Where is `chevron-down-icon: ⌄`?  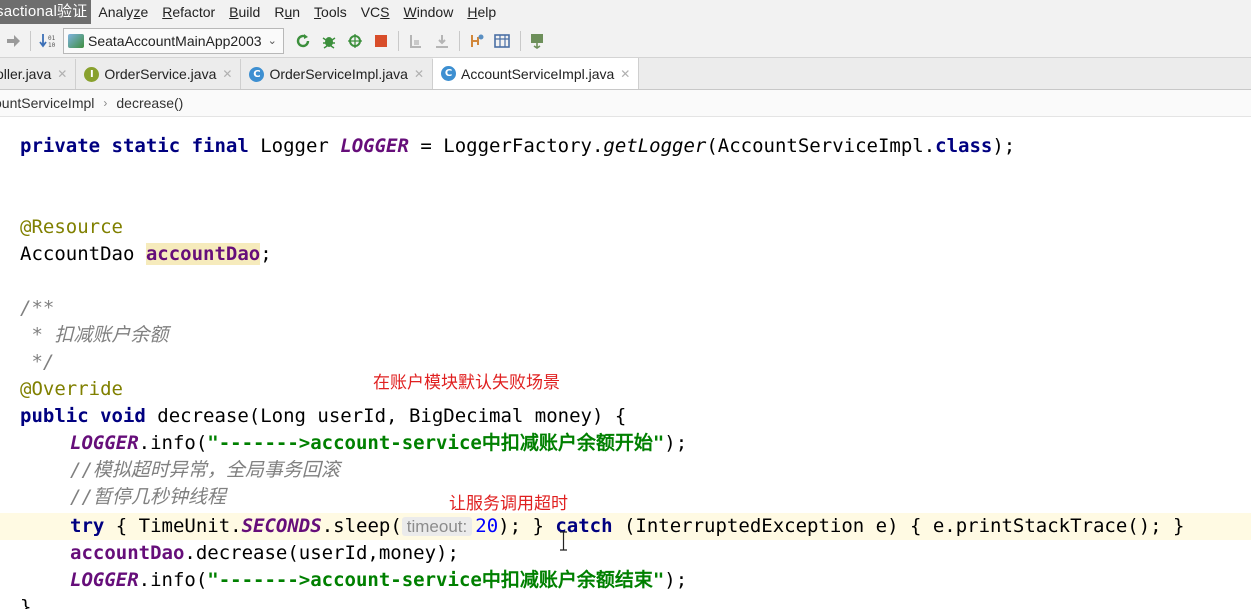
chevron-down-icon: ⌄ is located at coordinates (272, 41).